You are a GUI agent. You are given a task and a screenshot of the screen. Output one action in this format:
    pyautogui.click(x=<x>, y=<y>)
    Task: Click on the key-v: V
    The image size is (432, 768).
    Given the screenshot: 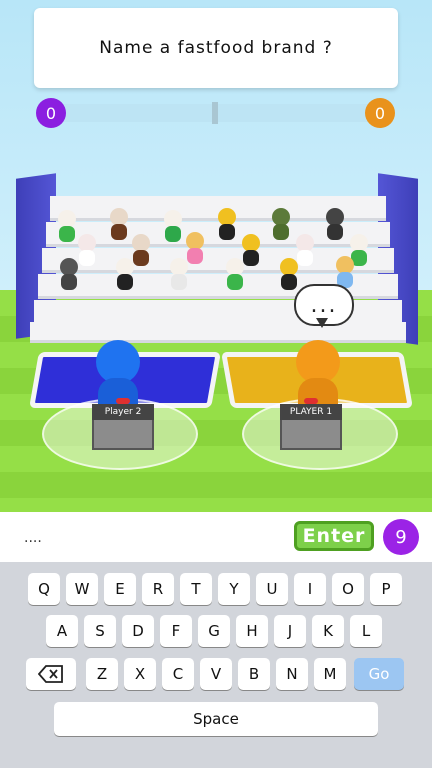 What is the action you would take?
    pyautogui.click(x=216, y=674)
    